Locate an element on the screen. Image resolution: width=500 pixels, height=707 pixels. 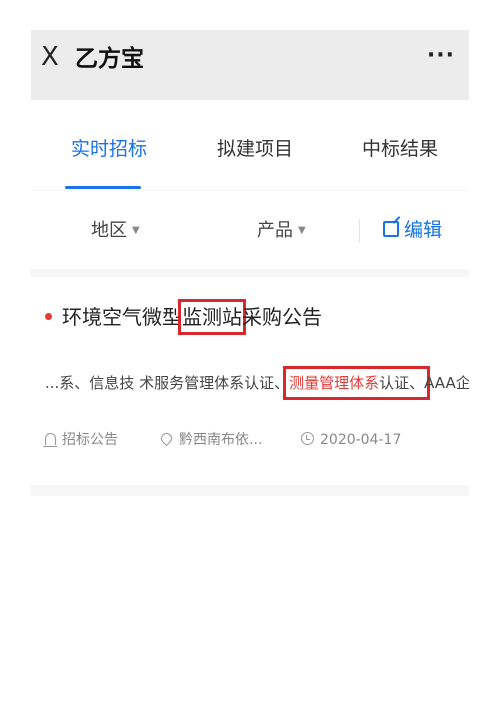
tab-proposed-projects: 拟建项目 is located at coordinates (255, 149).